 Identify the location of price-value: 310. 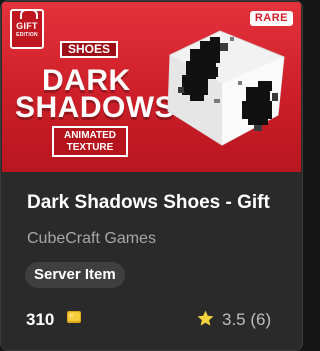
(40, 319).